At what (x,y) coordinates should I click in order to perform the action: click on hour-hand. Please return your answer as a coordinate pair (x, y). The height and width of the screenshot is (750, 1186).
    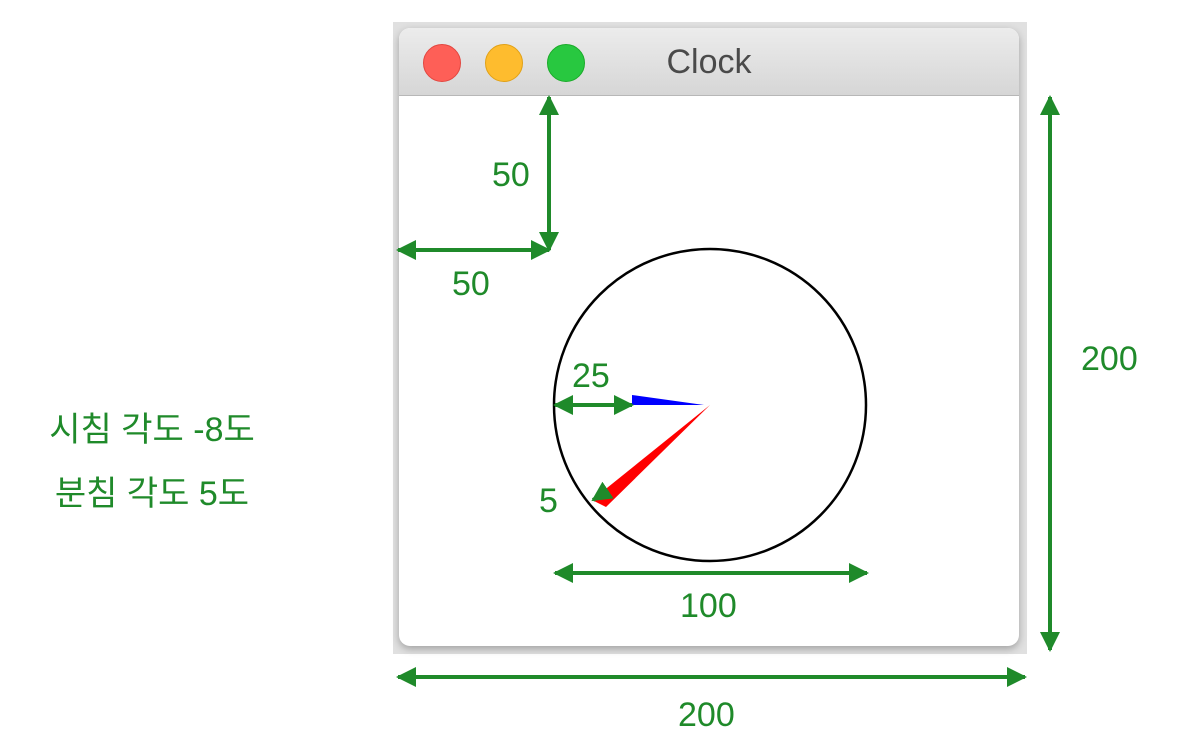
    Looking at the image, I should click on (651, 456).